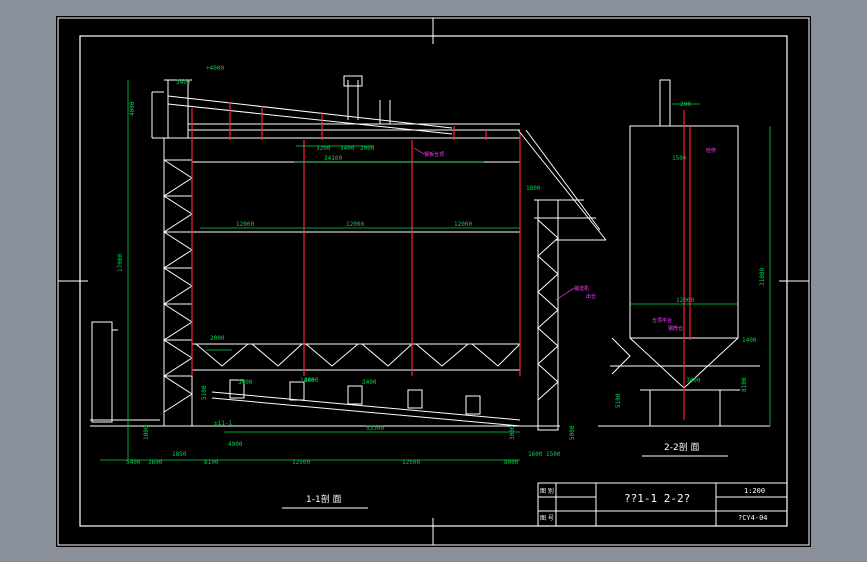  What do you see at coordinates (711, 150) in the screenshot?
I see `s2-annotation-1: 检修` at bounding box center [711, 150].